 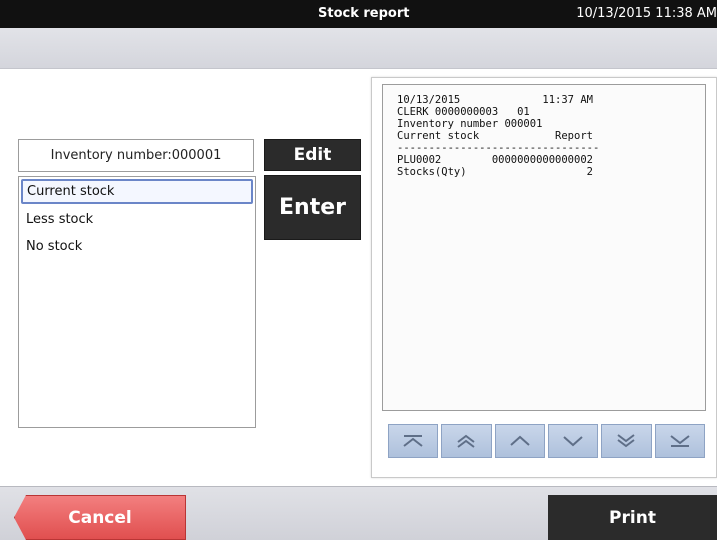 I want to click on list-item-less-stock: Less stock, so click(x=137, y=218).